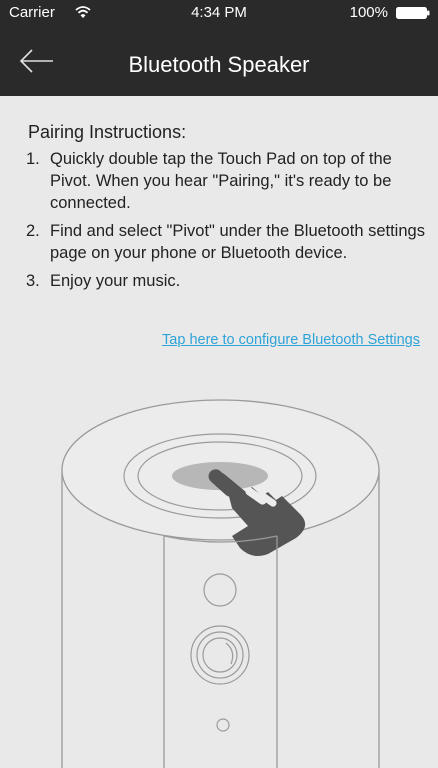 This screenshot has height=768, width=438. What do you see at coordinates (223, 725) in the screenshot?
I see `indicator-light` at bounding box center [223, 725].